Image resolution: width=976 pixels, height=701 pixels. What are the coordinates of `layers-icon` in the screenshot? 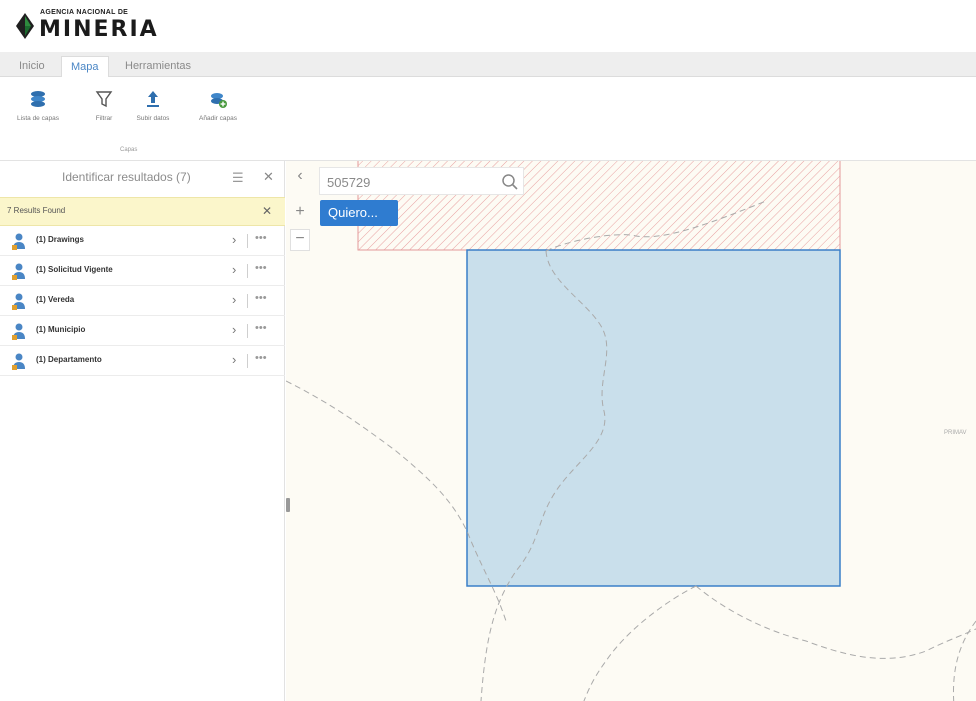 It's located at (38, 99).